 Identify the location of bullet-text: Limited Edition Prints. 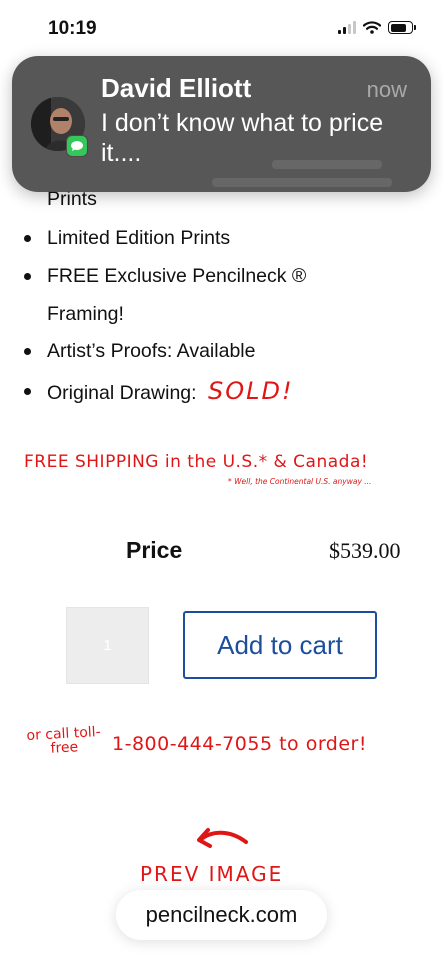
(139, 238).